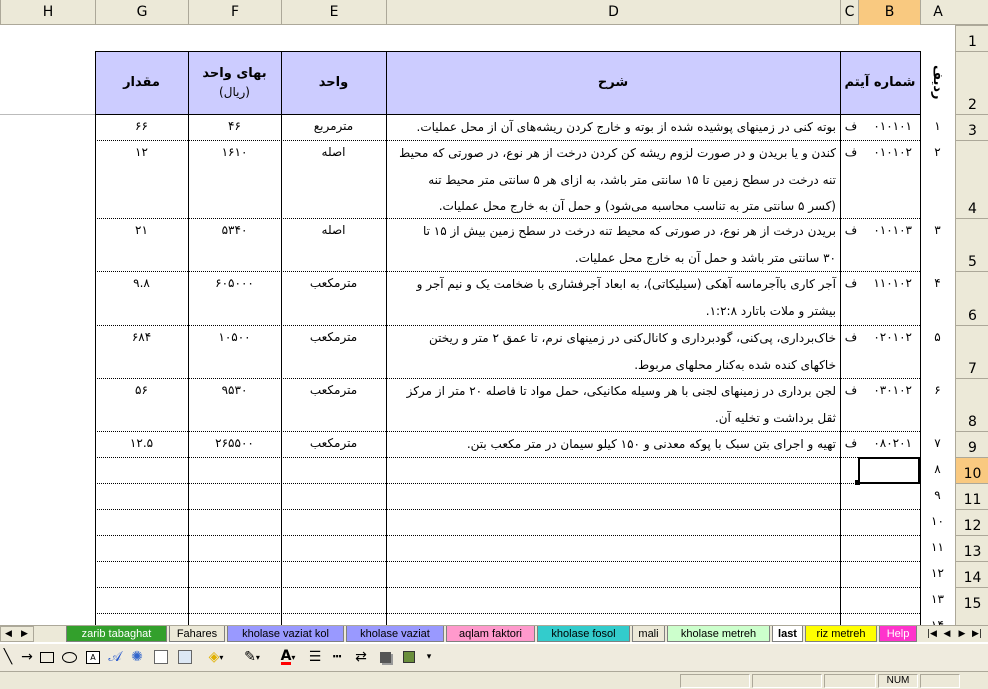  I want to click on row-number-cell: ۵, so click(937, 337).